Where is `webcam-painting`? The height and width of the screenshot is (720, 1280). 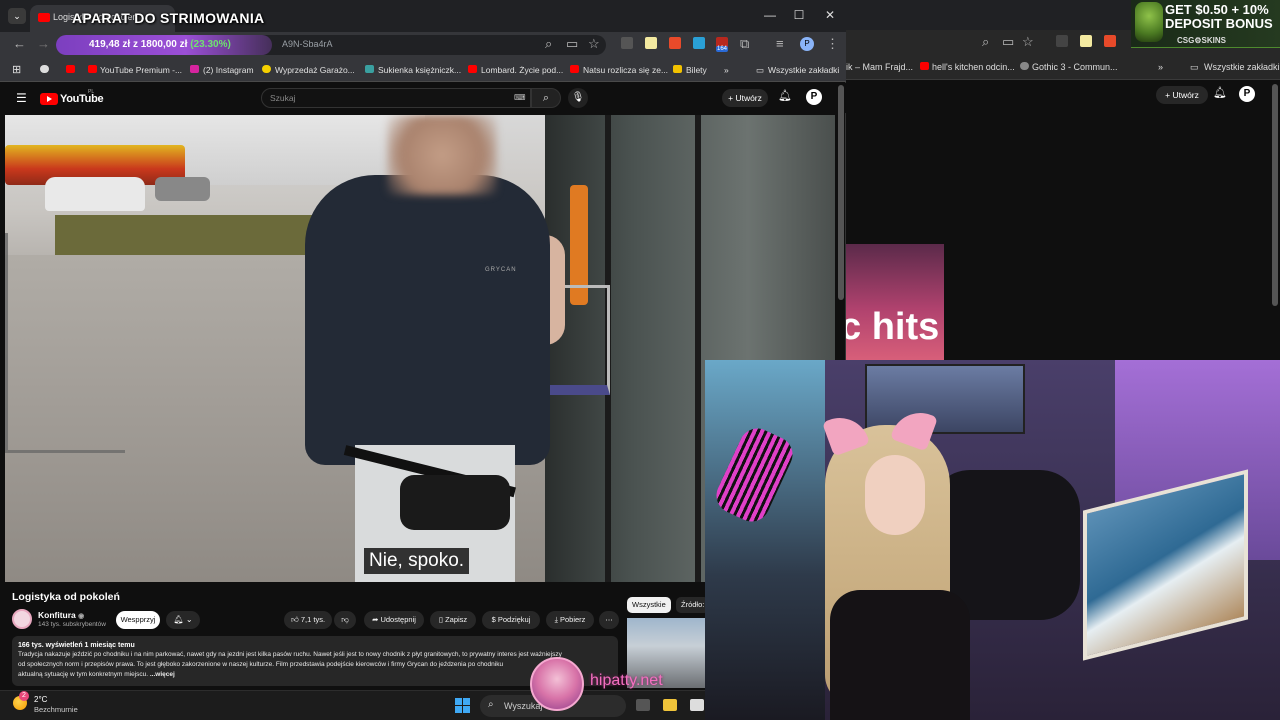 webcam-painting is located at coordinates (1165, 565).